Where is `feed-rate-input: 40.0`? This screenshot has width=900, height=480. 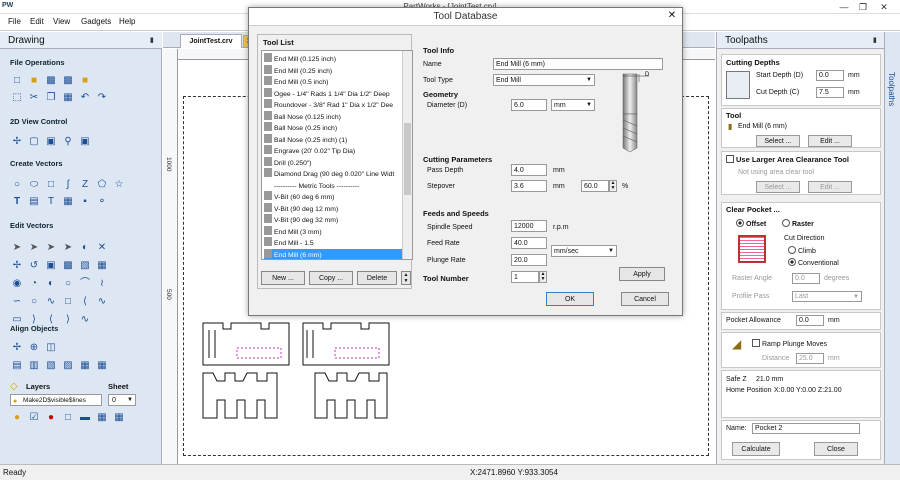
feed-rate-input: 40.0 is located at coordinates (529, 243).